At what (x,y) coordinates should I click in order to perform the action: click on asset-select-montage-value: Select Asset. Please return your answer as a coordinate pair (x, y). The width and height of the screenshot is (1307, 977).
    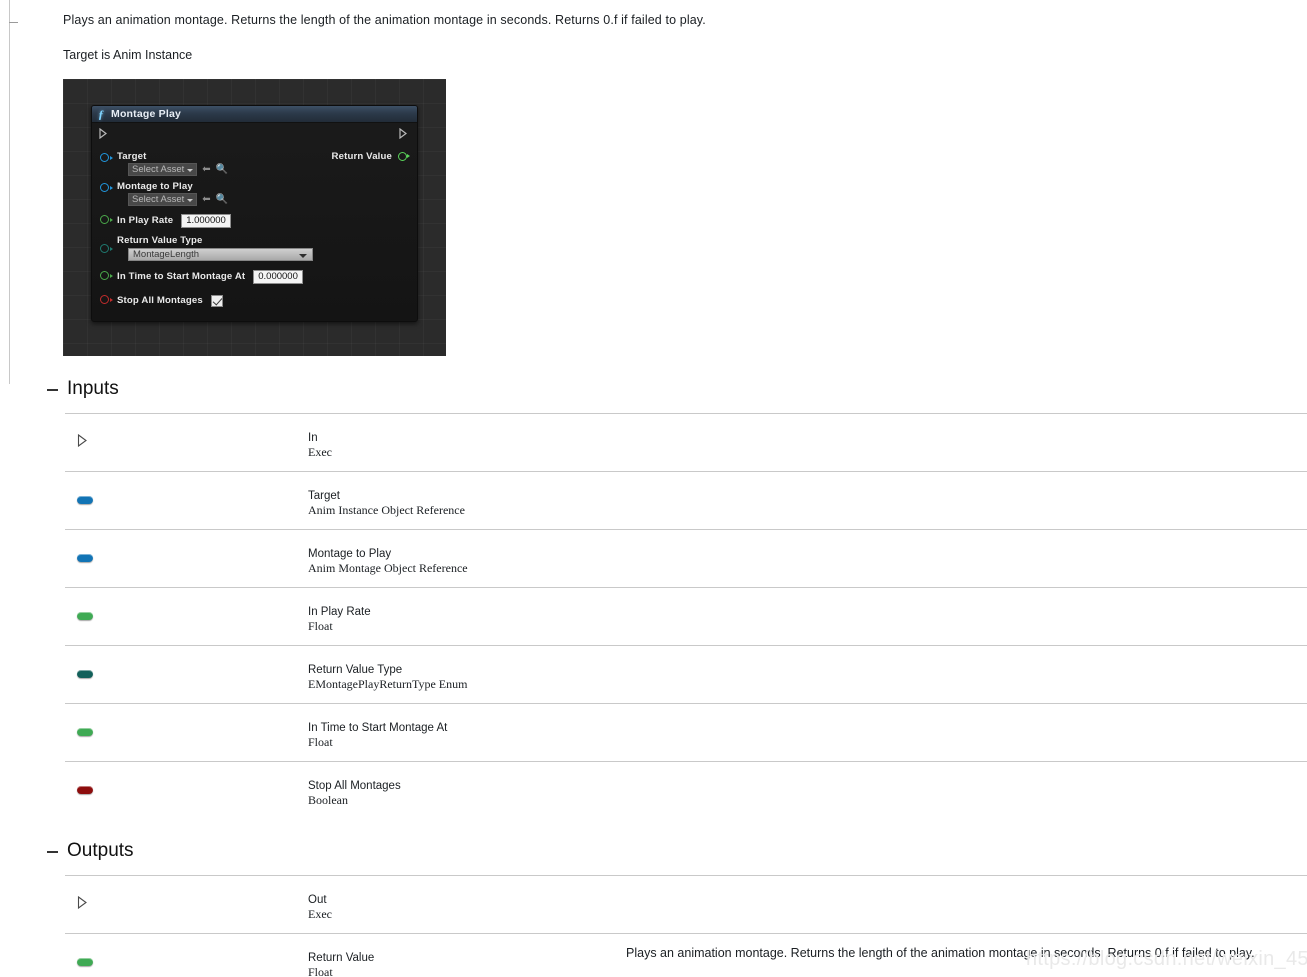
    Looking at the image, I should click on (158, 199).